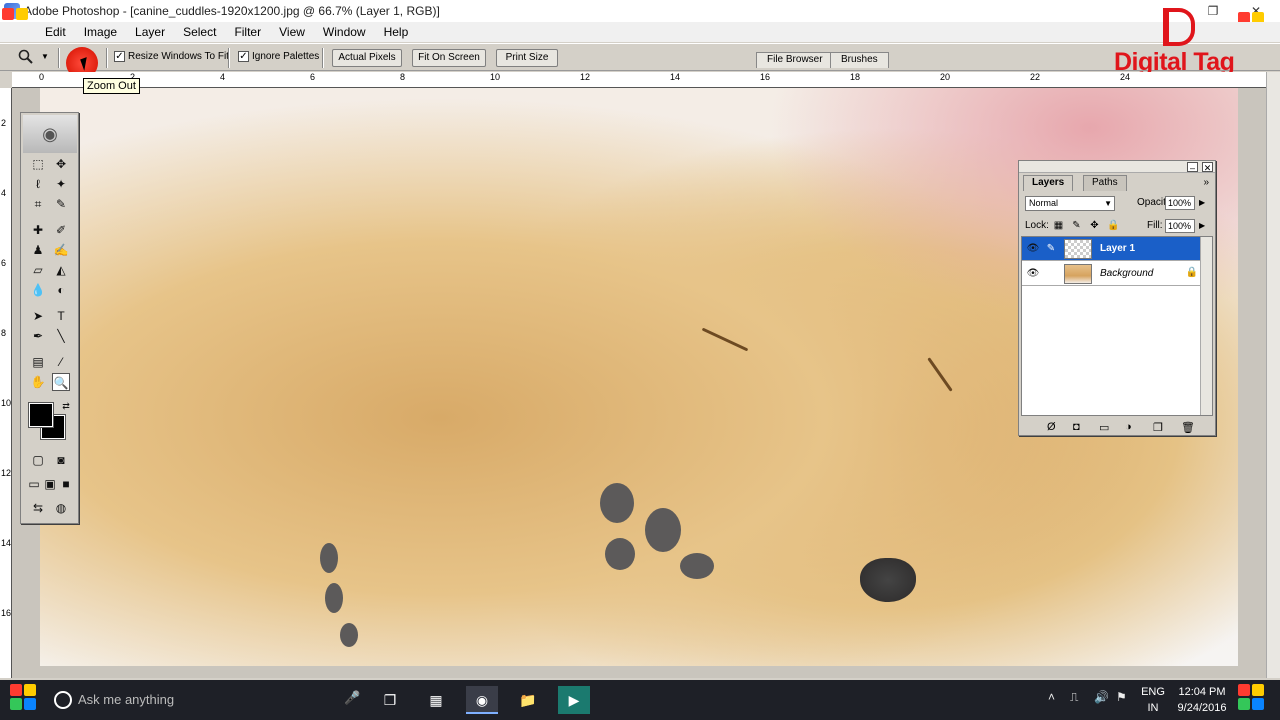  I want to click on show-hidden-icons-icon: ˄, so click(1051, 697).